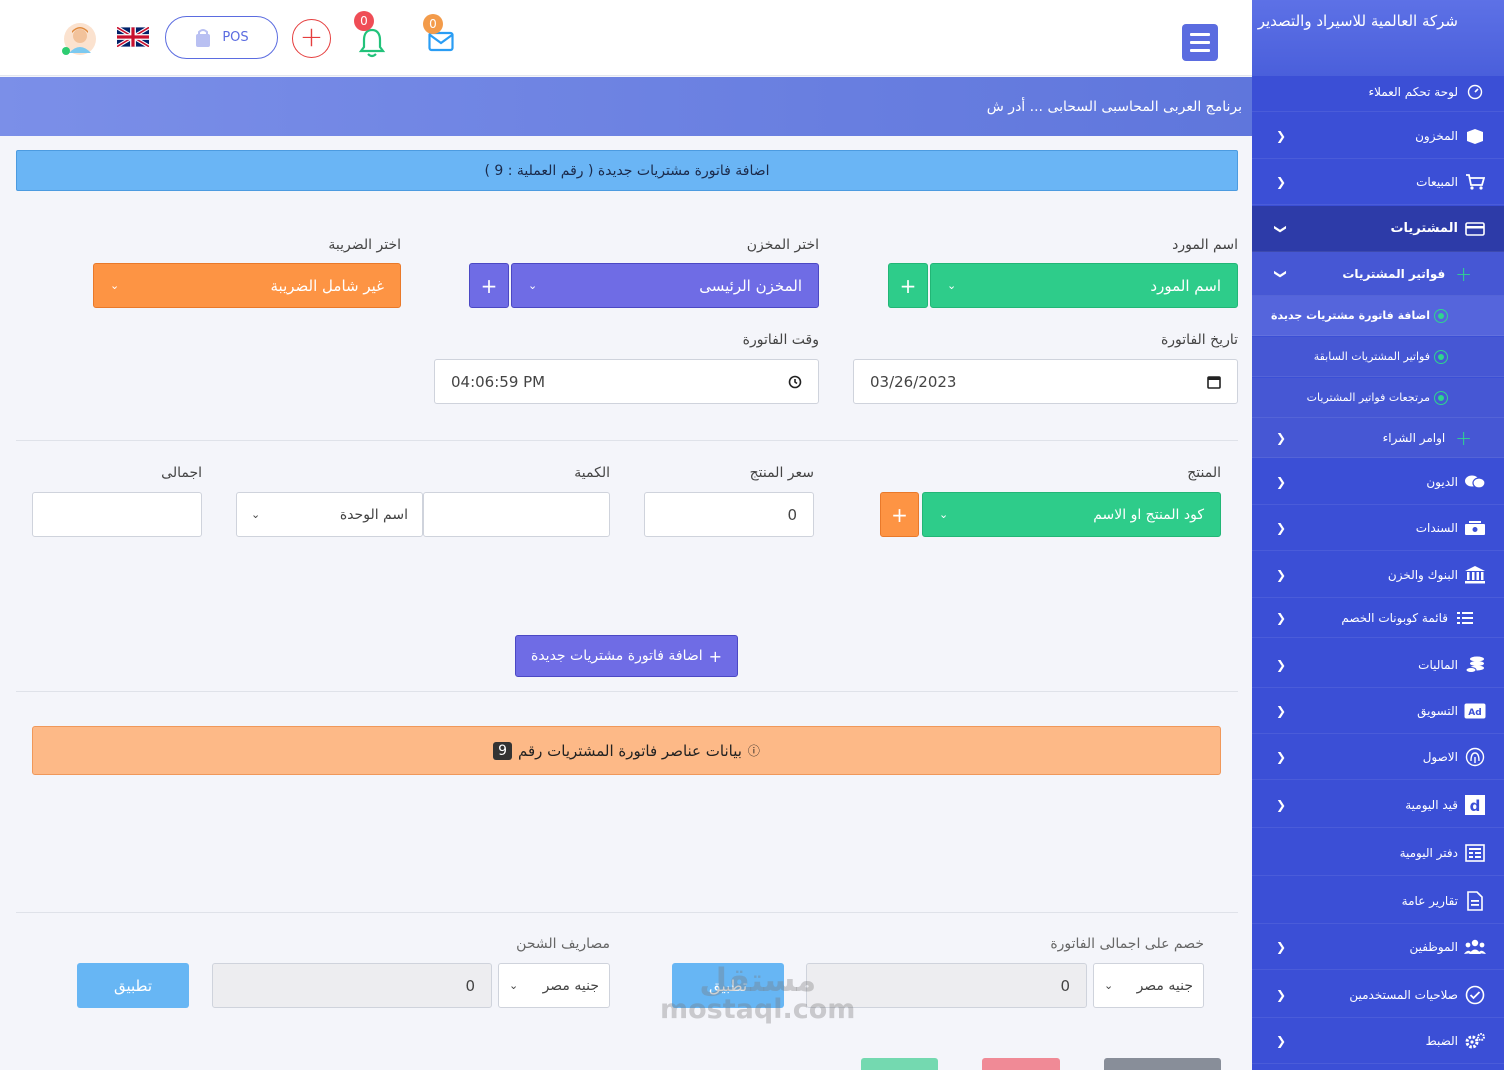 The height and width of the screenshot is (1070, 1504). What do you see at coordinates (616, 656) in the screenshot?
I see `add-purchase-invoice-label: اضافة فاتورة مشتريات جديدة` at bounding box center [616, 656].